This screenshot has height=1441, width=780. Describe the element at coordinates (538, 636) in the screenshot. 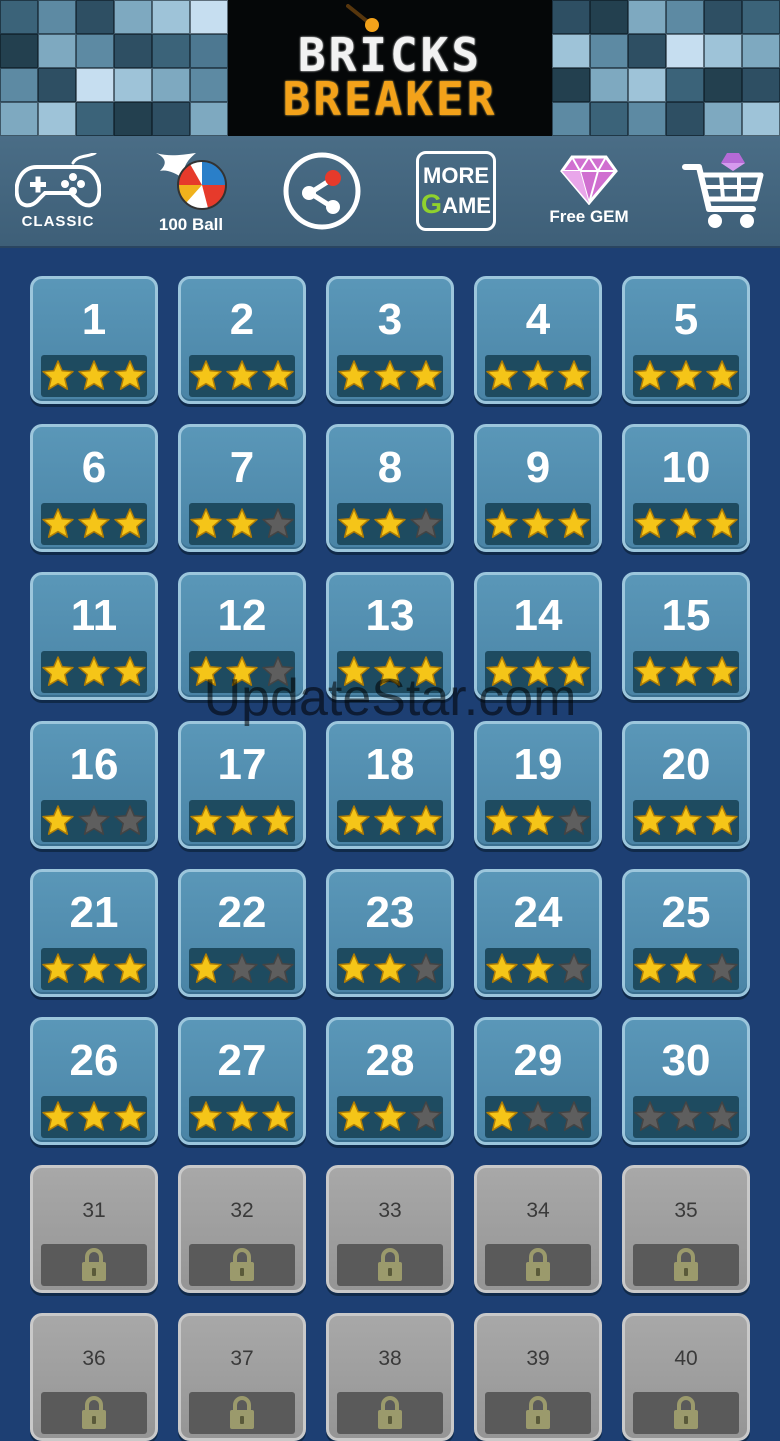

I see `level-tile: 14` at that location.